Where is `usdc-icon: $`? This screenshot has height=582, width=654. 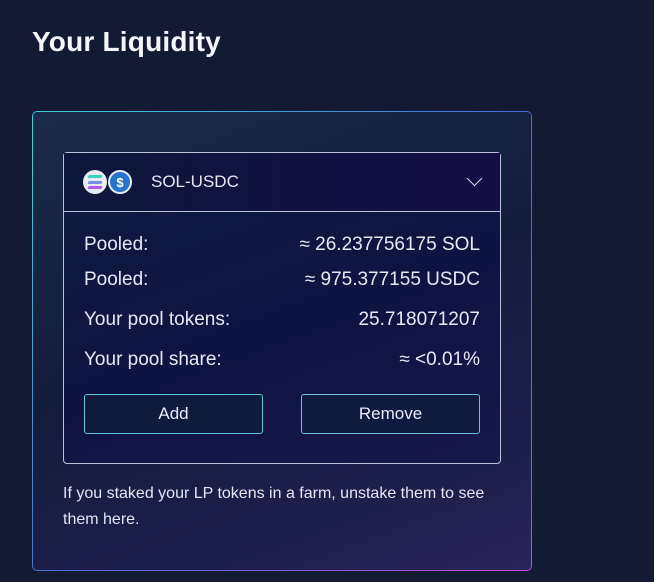 usdc-icon: $ is located at coordinates (120, 182).